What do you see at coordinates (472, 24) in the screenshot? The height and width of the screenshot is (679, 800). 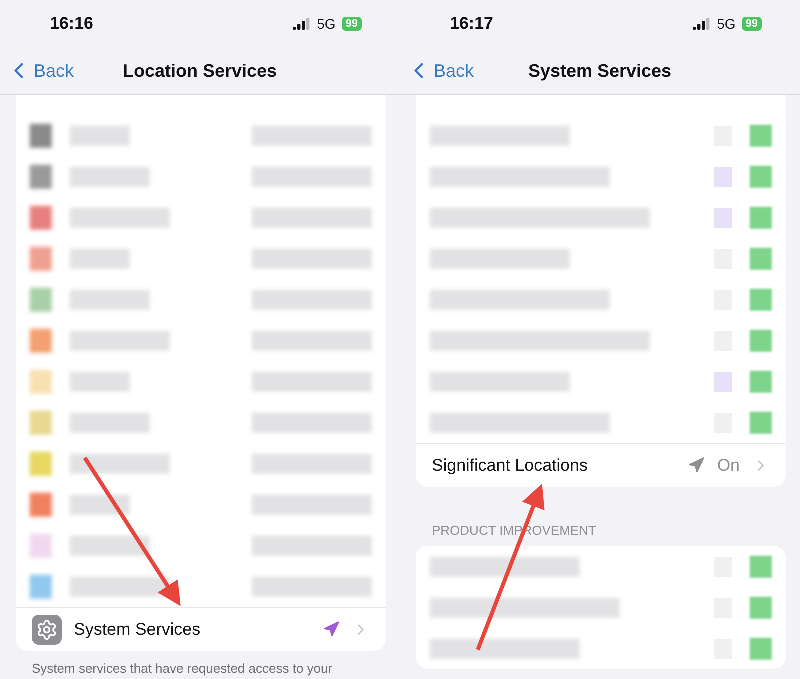 I see `status-time: 16:17` at bounding box center [472, 24].